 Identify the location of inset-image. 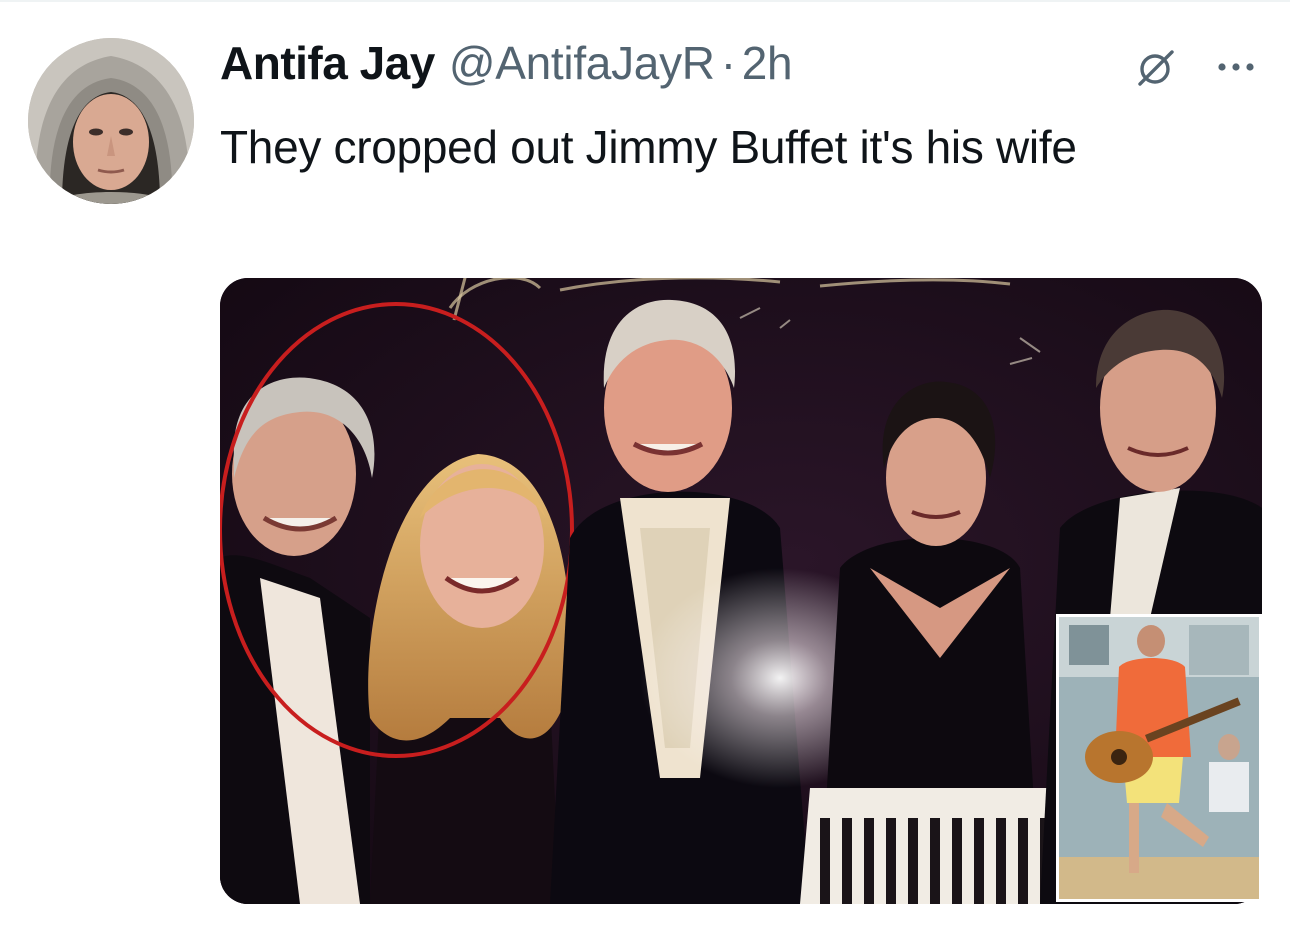
(1159, 758).